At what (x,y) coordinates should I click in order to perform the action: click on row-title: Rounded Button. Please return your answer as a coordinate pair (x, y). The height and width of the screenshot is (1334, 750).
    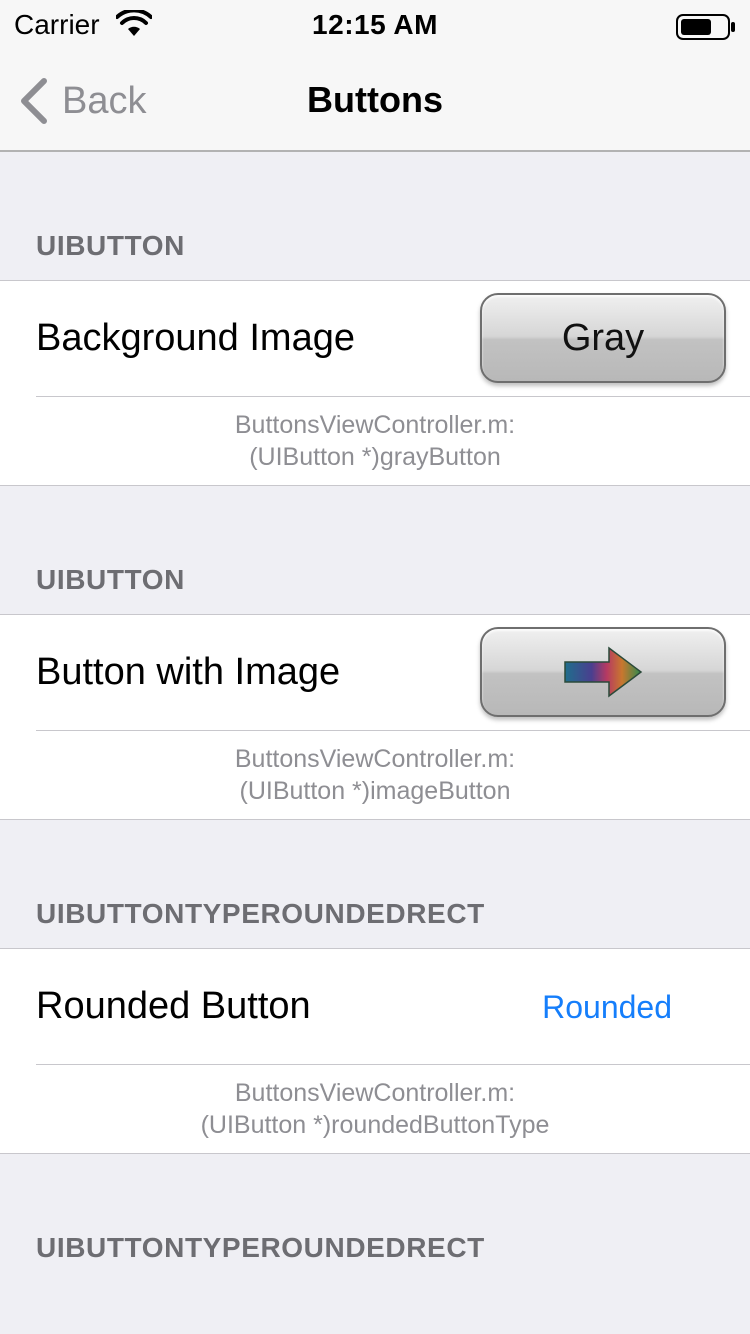
    Looking at the image, I should click on (173, 1006).